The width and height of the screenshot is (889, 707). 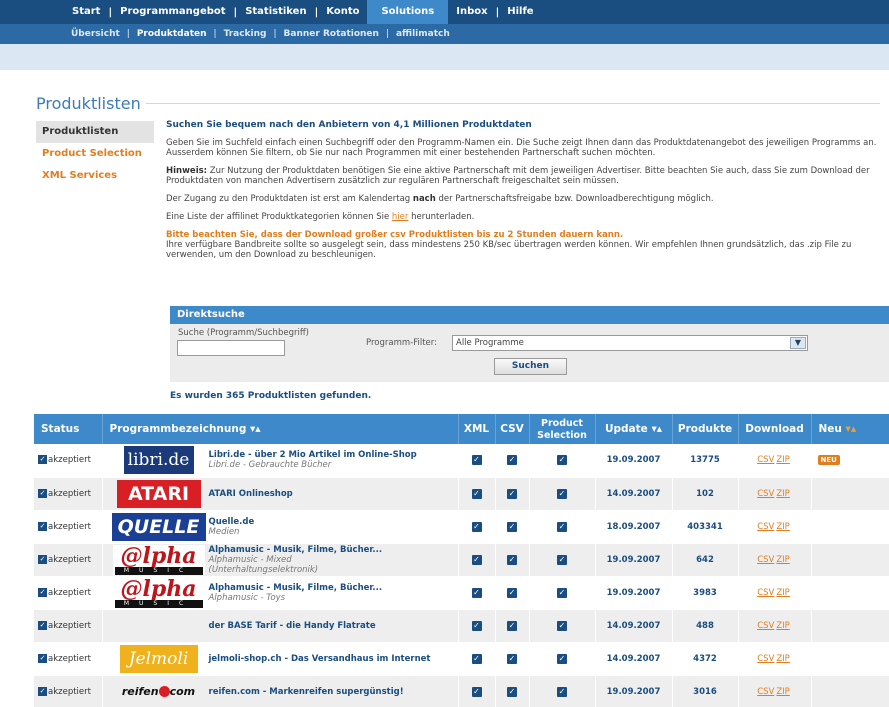 What do you see at coordinates (400, 217) in the screenshot?
I see `category-list-link: hier` at bounding box center [400, 217].